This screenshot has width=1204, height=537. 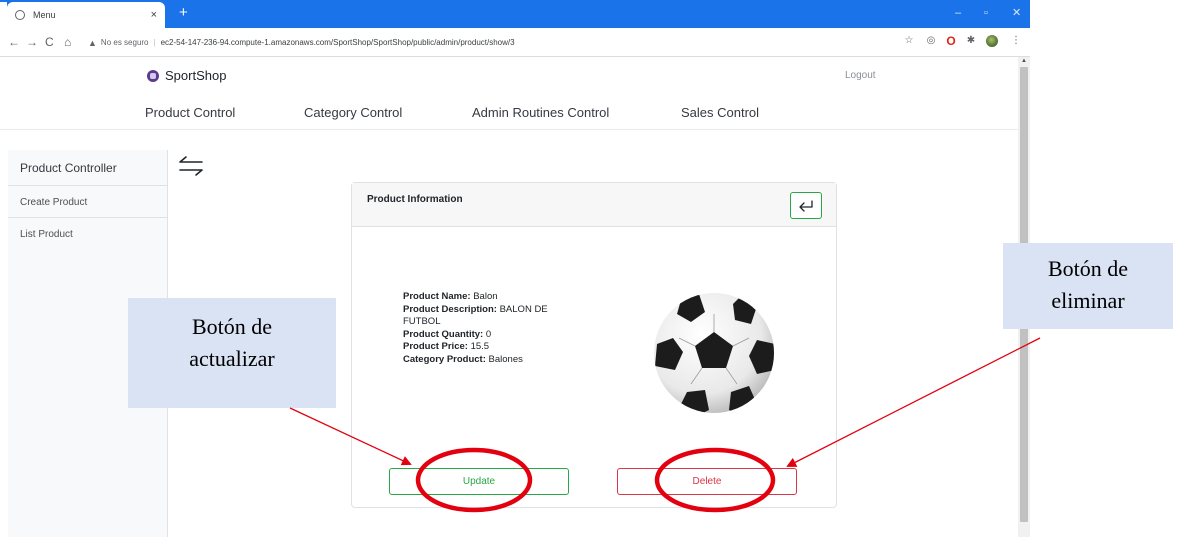 I want to click on product-price-row: Product Price: 15.5, so click(x=482, y=347).